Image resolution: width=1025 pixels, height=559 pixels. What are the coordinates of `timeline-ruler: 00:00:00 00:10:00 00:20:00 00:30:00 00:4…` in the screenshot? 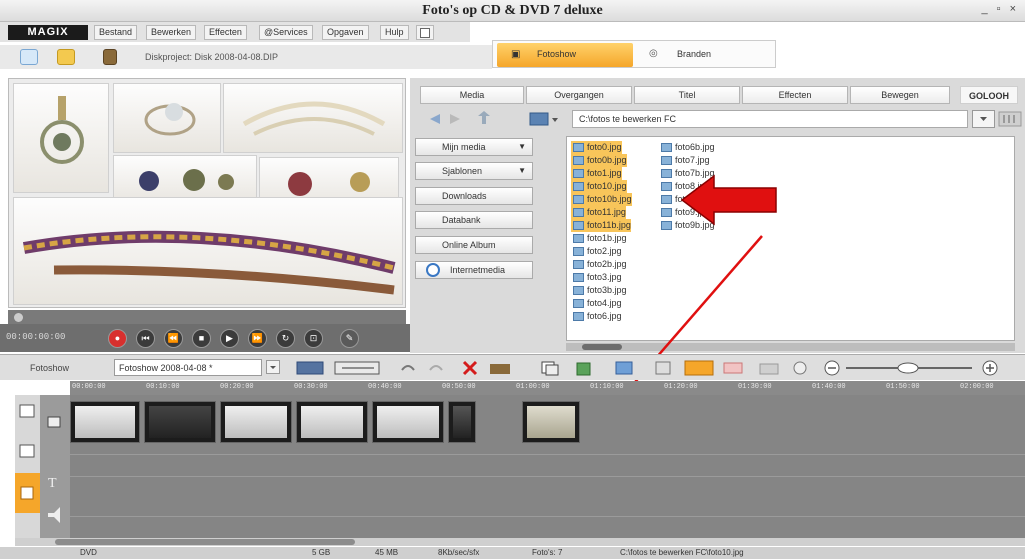 It's located at (547, 388).